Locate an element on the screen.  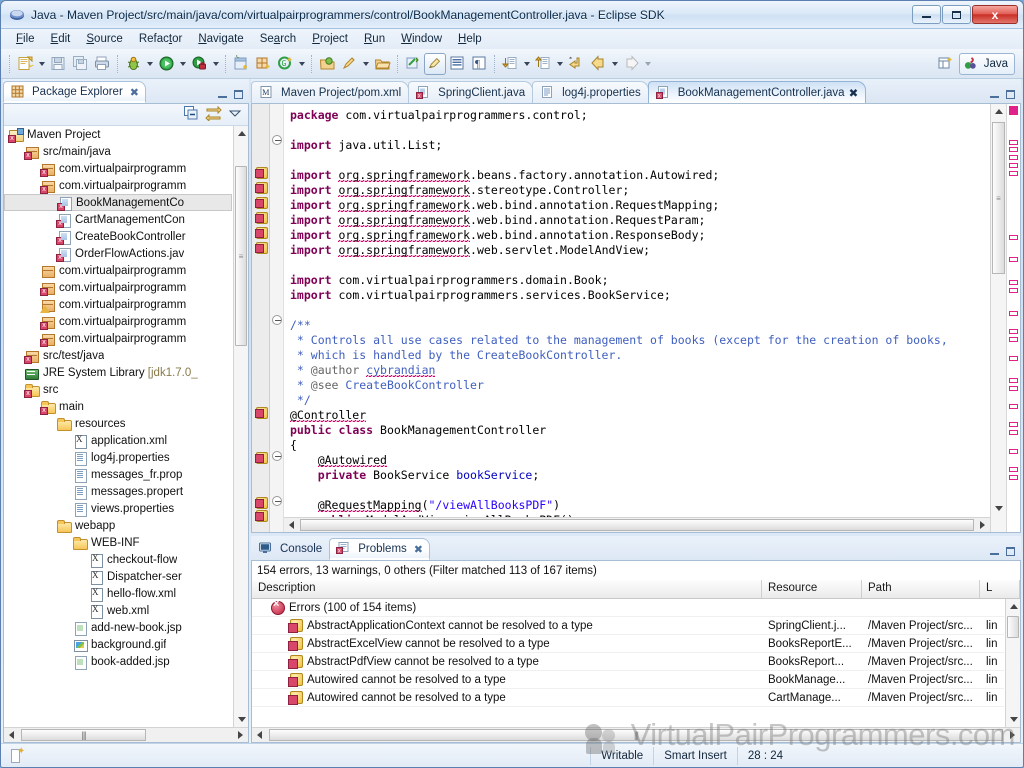
problems-horizontal-scrollbar: ||| is located at coordinates (636, 734).